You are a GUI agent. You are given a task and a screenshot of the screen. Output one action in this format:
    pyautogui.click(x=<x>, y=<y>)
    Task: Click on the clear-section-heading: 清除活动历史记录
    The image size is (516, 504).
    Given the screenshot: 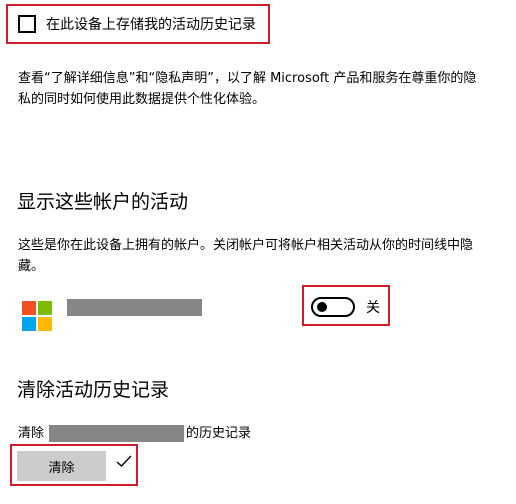 What is the action you would take?
    pyautogui.click(x=93, y=390)
    